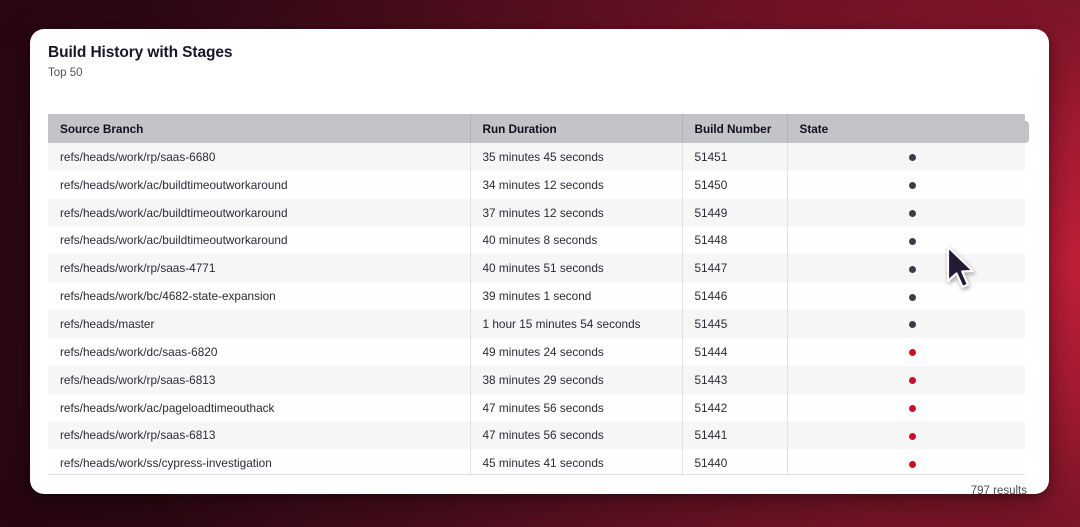 The width and height of the screenshot is (1080, 527). I want to click on cell-build-number: 51451, so click(735, 157).